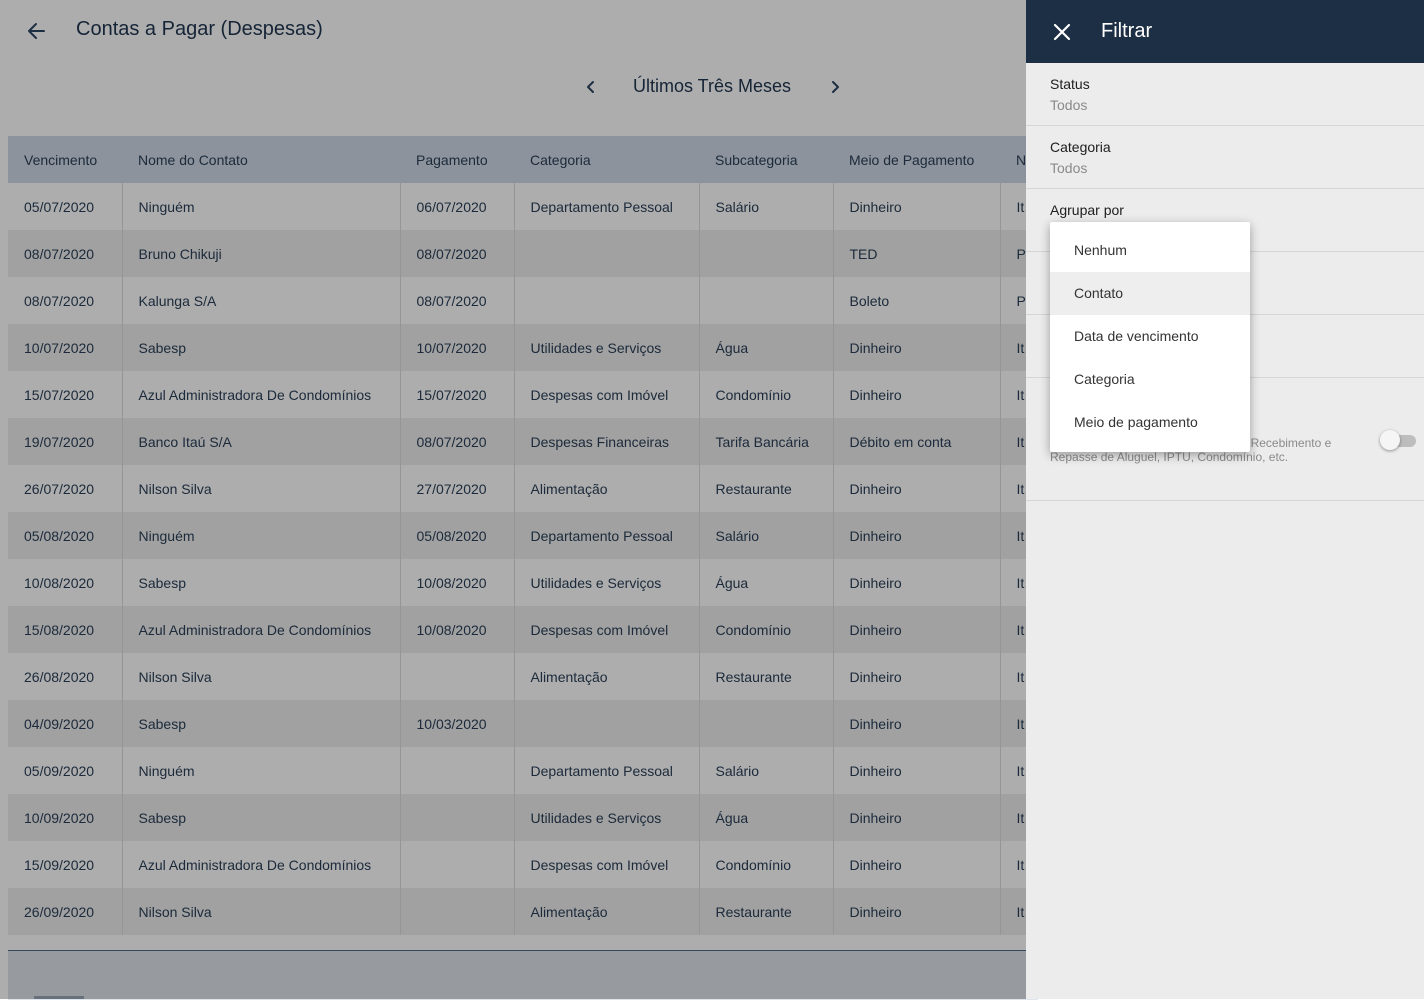 The width and height of the screenshot is (1424, 1000). What do you see at coordinates (1225, 94) in the screenshot?
I see `status-field: Status Todos` at bounding box center [1225, 94].